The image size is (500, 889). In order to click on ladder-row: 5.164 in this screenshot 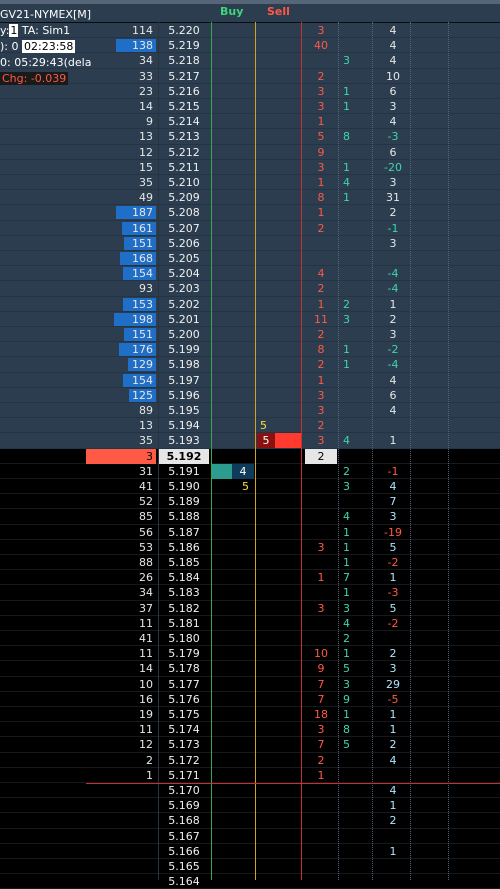, I will do `click(250, 881)`.